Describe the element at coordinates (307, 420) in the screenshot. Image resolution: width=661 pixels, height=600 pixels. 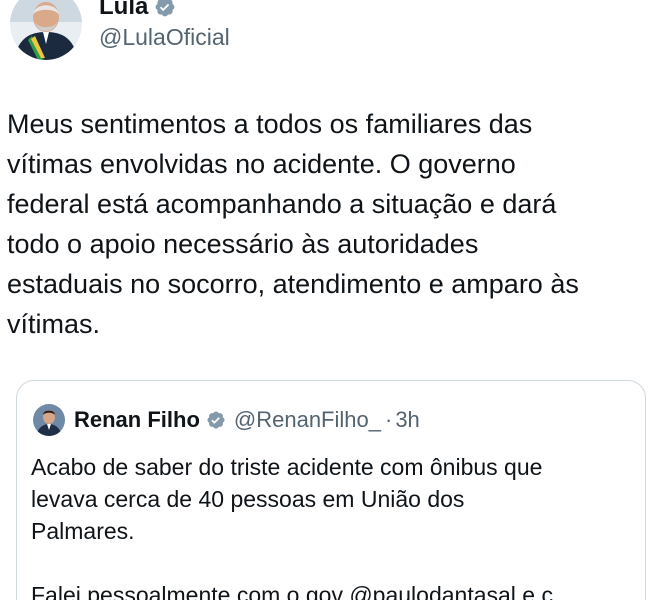
I see `quoted-author-handle: @RenanFilho_` at that location.